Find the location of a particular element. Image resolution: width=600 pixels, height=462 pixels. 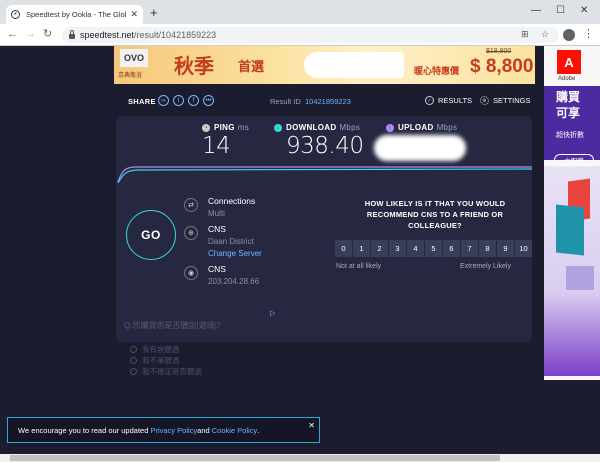

ping-metric: ◔ PING ms 14 is located at coordinates (225, 141).